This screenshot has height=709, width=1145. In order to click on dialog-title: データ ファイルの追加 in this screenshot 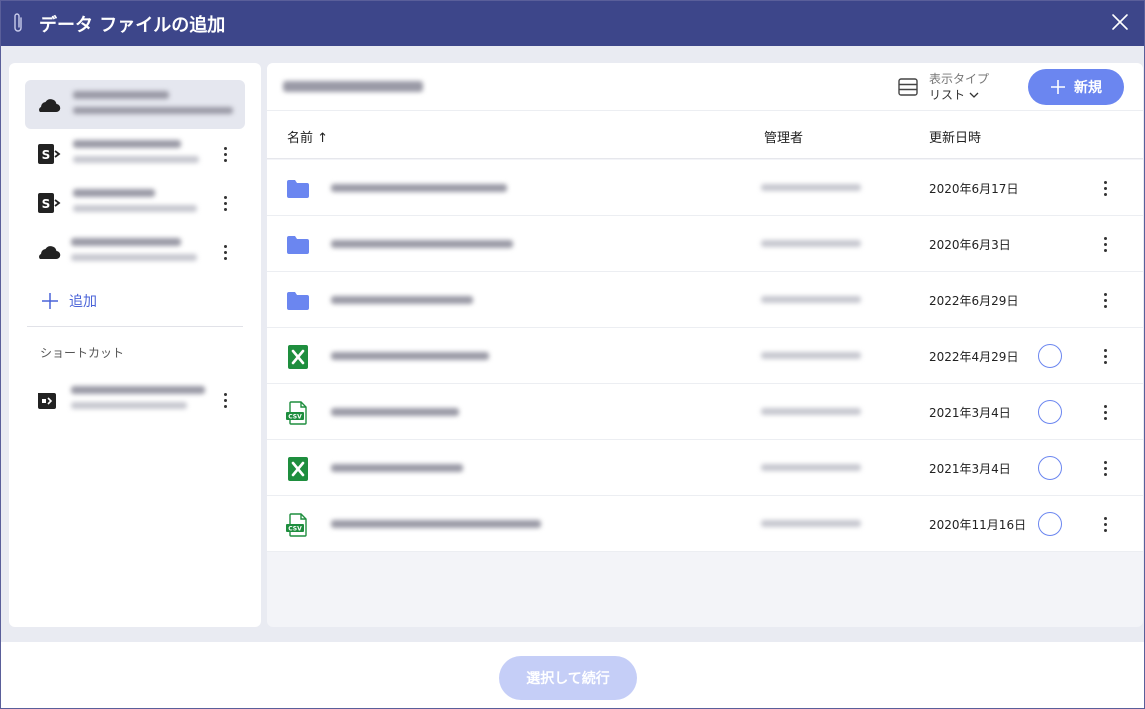, I will do `click(132, 25)`.